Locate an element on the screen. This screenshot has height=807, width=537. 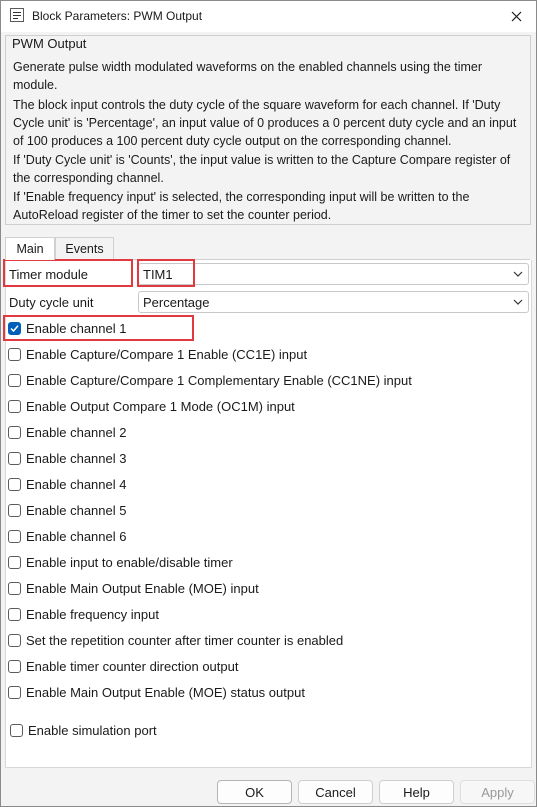
duty-cycle-unit-value: Percentage is located at coordinates (176, 302).